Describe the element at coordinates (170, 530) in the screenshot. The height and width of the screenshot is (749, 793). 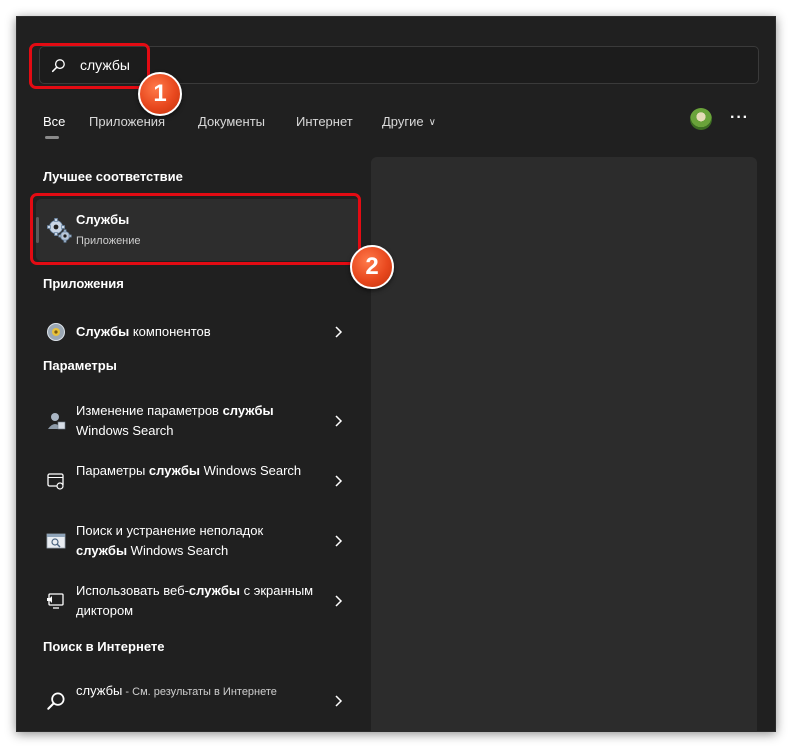
I see `label-prefix: Поиск и устранение неполадок` at that location.